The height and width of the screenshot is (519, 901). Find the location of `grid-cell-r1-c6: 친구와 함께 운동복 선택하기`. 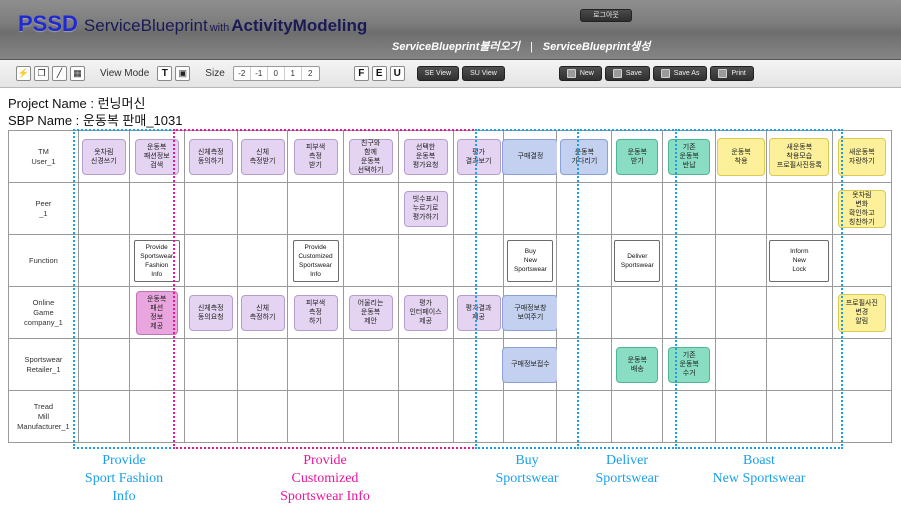

grid-cell-r1-c6: 친구와 함께 운동복 선택하기 is located at coordinates (370, 156).